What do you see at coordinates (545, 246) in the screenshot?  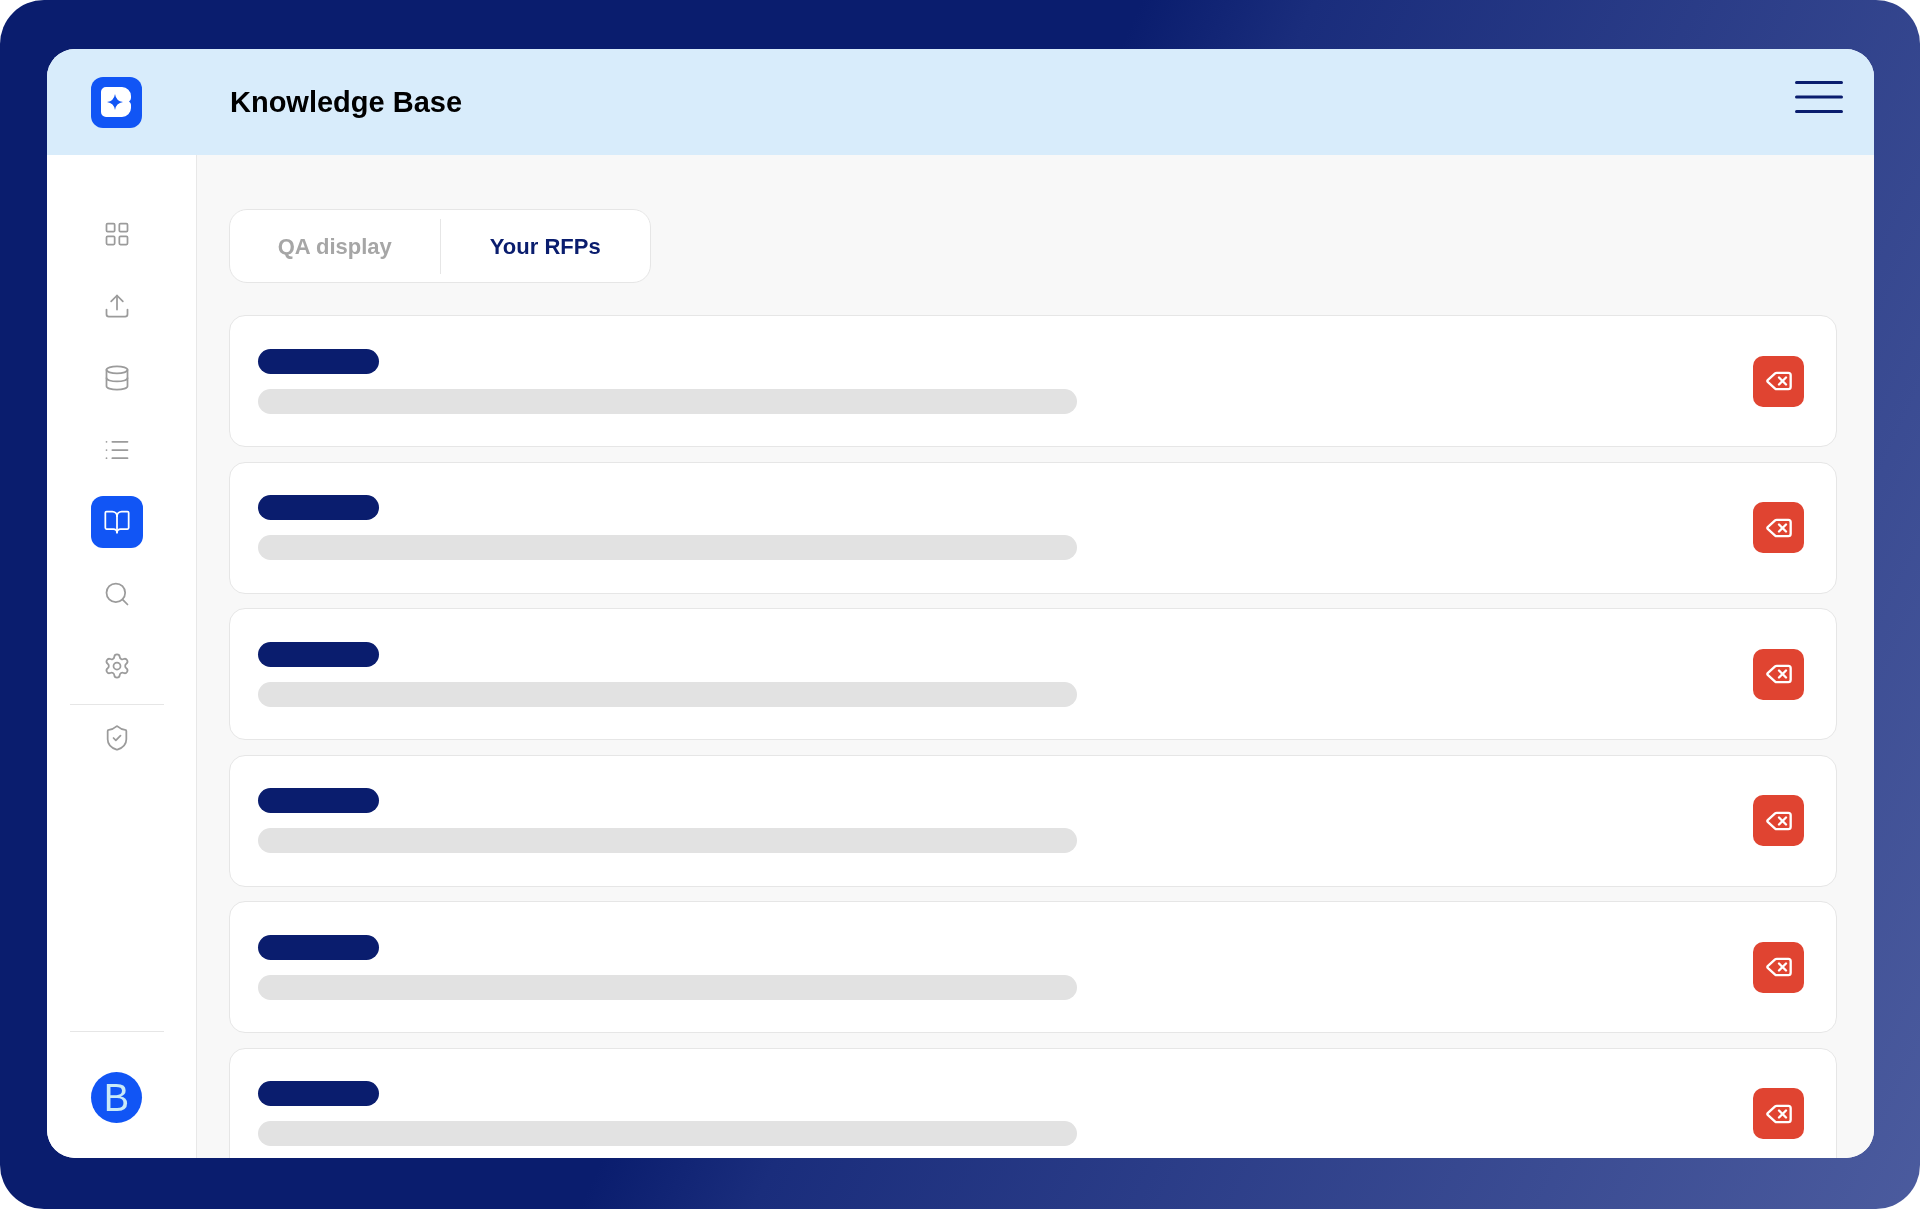 I see `tab: Your RFPs` at bounding box center [545, 246].